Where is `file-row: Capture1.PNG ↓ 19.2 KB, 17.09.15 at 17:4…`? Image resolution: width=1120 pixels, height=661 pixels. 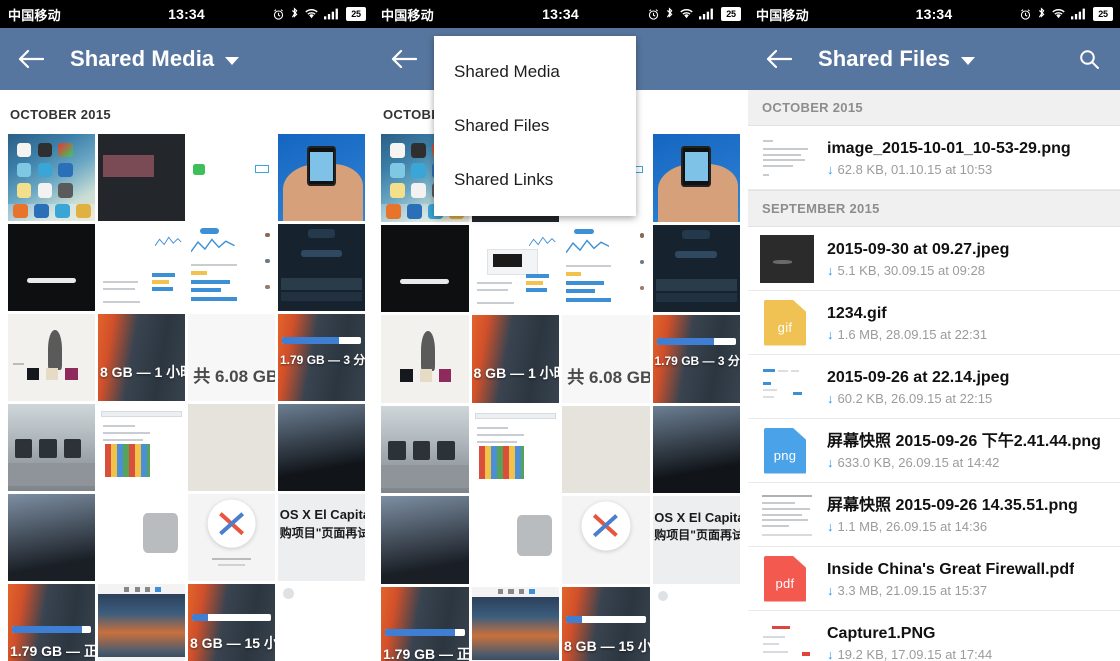
file-row: Capture1.PNG ↓ 19.2 KB, 17.09.15 at 17:4… is located at coordinates (934, 636).